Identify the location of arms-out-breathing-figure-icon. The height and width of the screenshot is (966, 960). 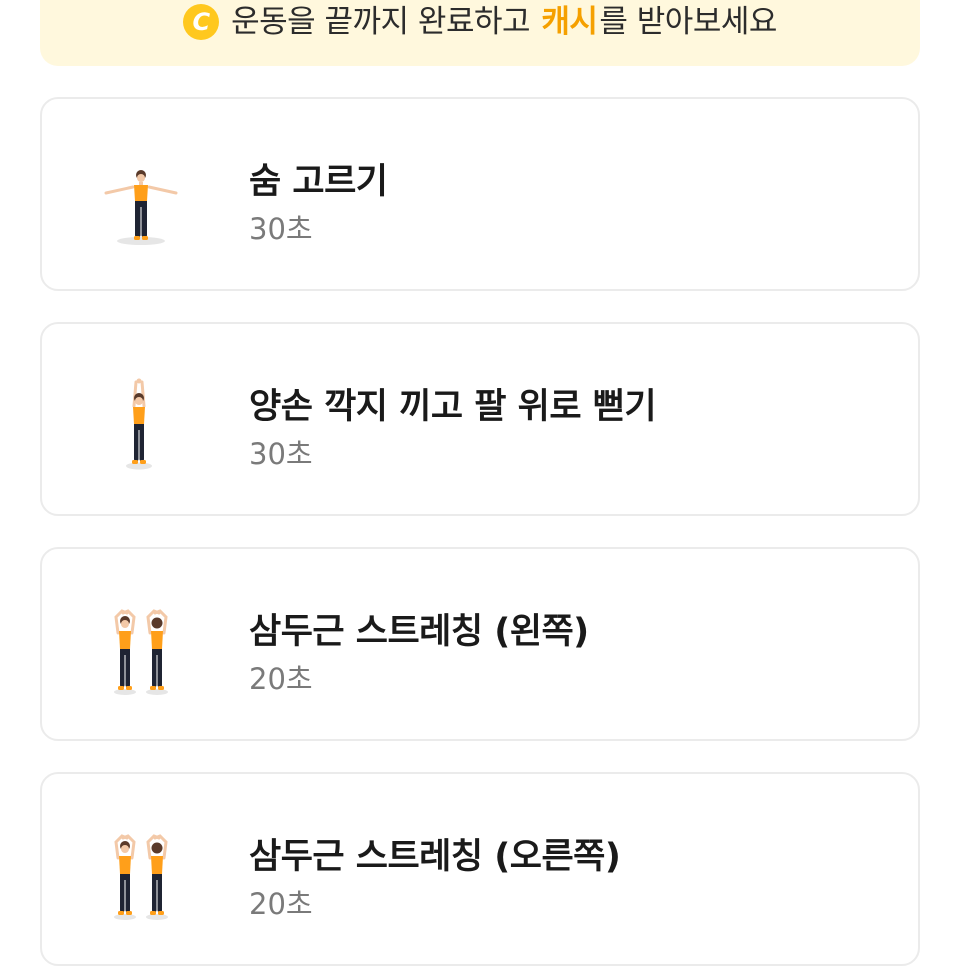
(141, 207).